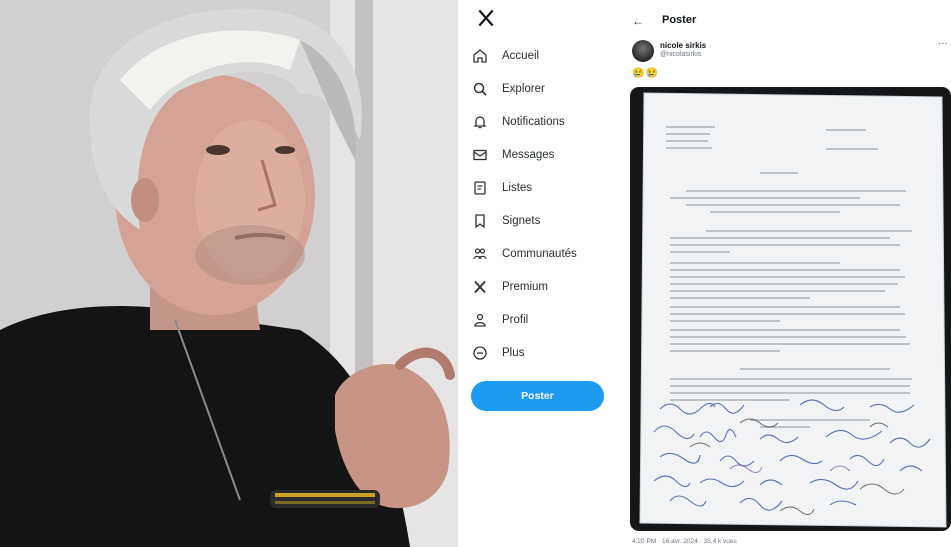 The width and height of the screenshot is (951, 547). Describe the element at coordinates (684, 541) in the screenshot. I see `post-timestamp: 4:20 PM · 16 avr. 2024 · 35,4 k vues` at that location.